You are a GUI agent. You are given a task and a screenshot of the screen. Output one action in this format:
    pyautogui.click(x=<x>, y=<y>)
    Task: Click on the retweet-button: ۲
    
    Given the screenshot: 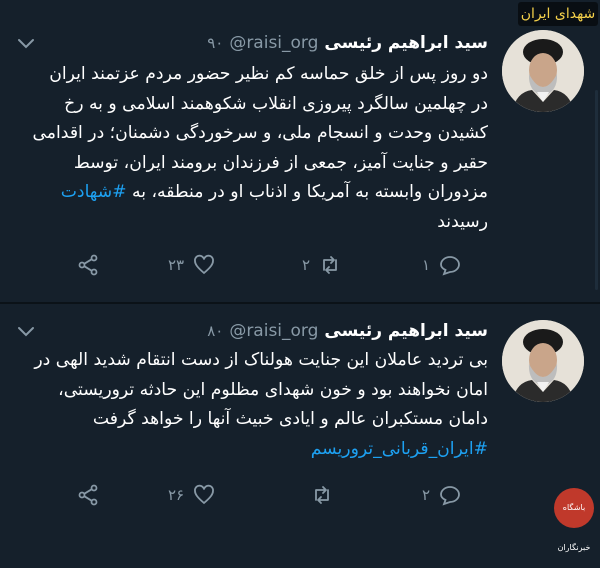 What is the action you would take?
    pyautogui.click(x=322, y=265)
    